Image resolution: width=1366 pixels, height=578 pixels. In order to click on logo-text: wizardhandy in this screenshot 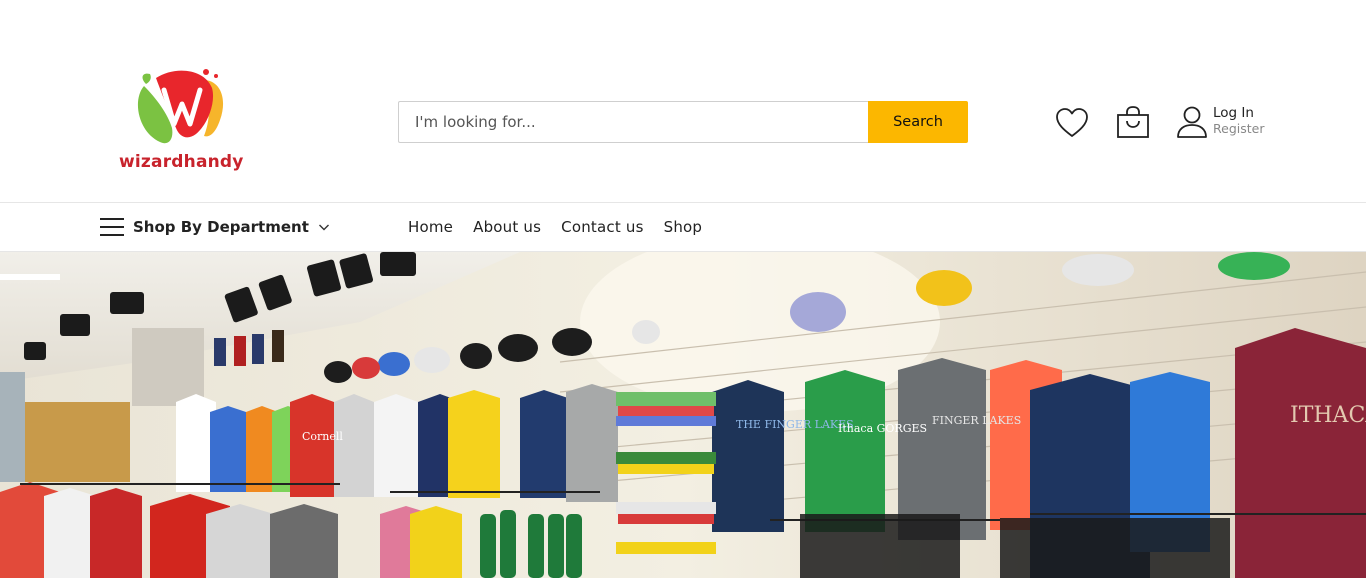, I will do `click(181, 162)`.